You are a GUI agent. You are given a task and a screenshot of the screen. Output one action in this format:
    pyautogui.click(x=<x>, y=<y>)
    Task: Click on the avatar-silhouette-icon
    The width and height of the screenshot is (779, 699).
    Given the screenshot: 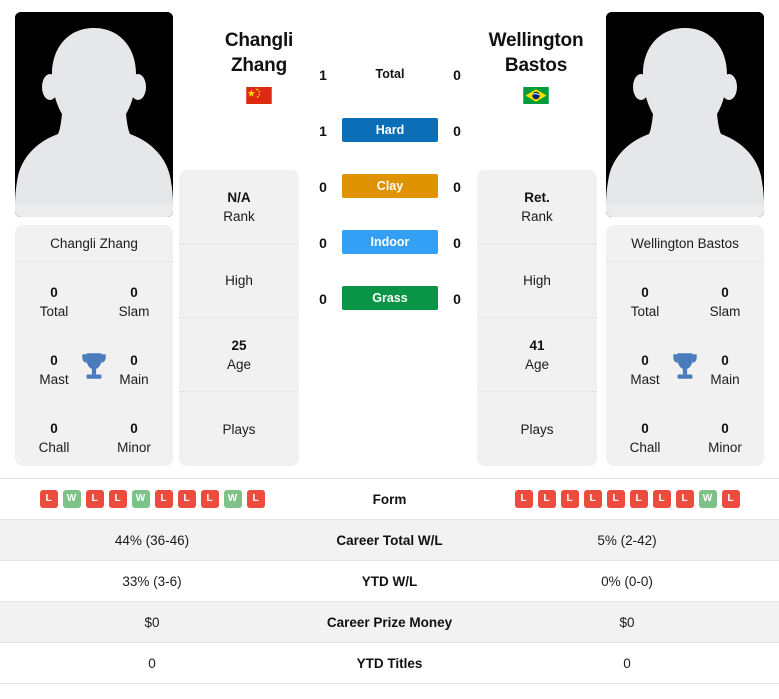 What is the action you would take?
    pyautogui.click(x=94, y=114)
    